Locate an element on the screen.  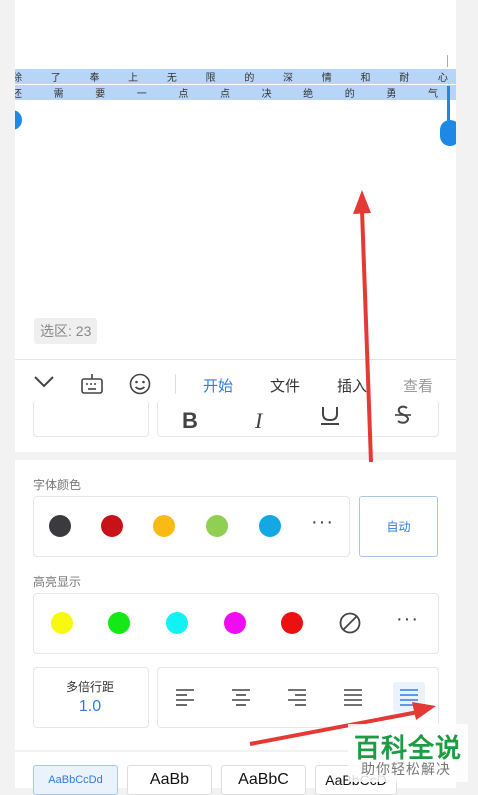
watermark-subtitle: 助你轻松解决 is located at coordinates (406, 769).